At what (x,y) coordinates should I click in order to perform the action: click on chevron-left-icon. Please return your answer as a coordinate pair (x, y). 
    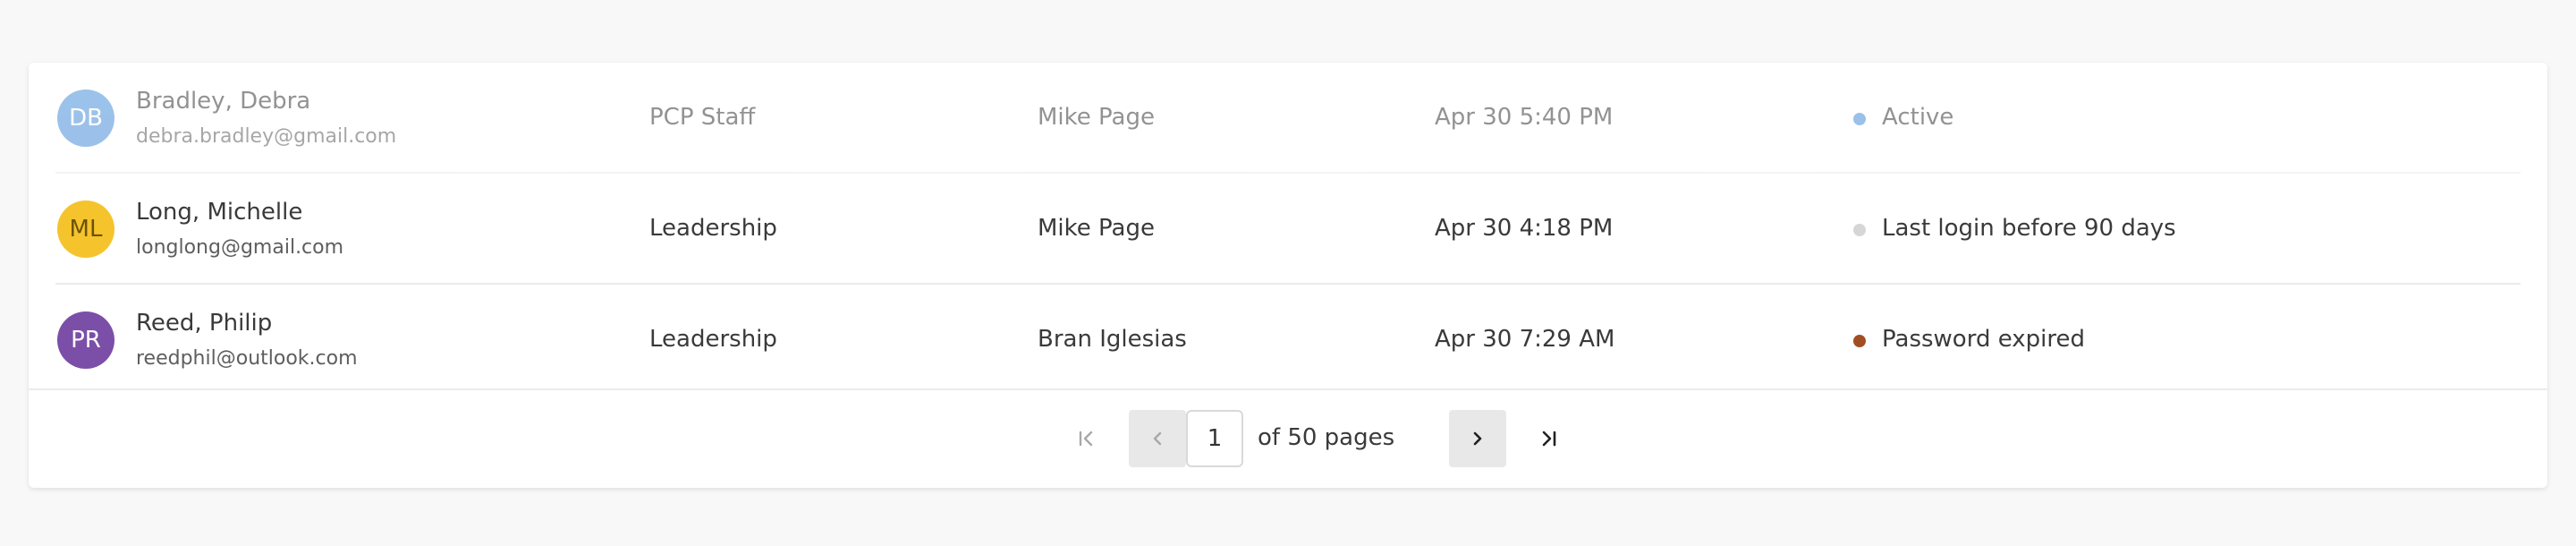
    Looking at the image, I should click on (1157, 438).